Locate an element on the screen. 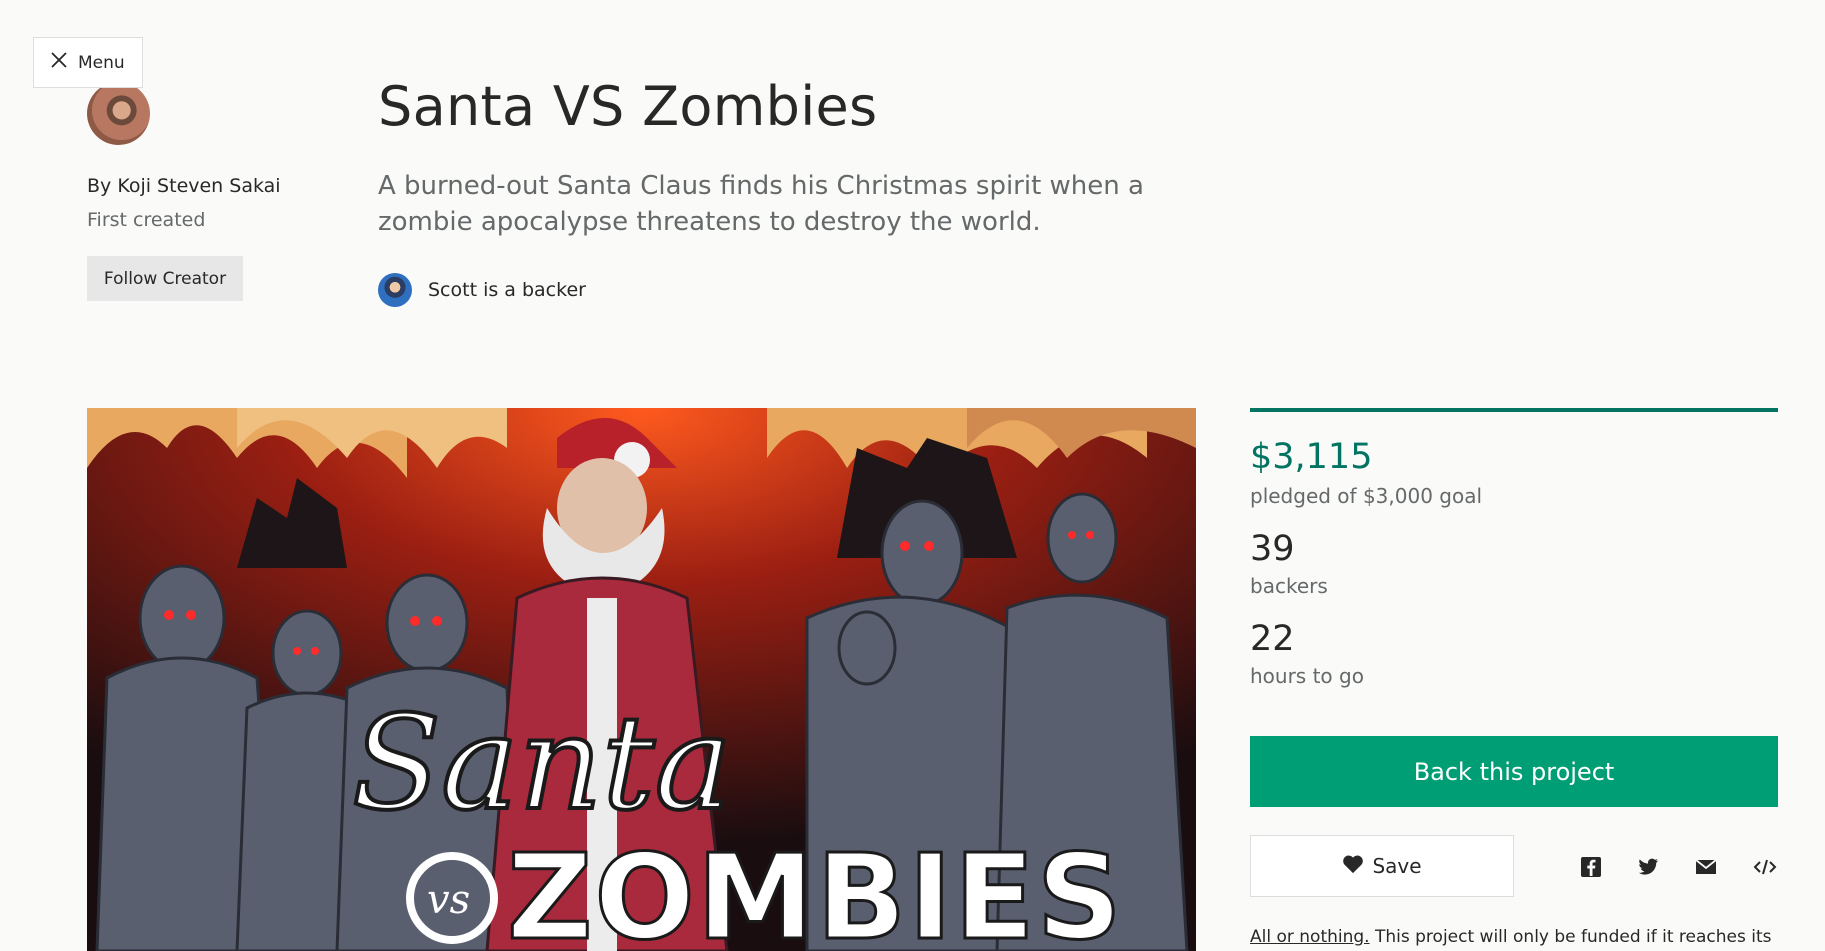 This screenshot has height=951, width=1825. backer-note: Scott is a backer is located at coordinates (507, 290).